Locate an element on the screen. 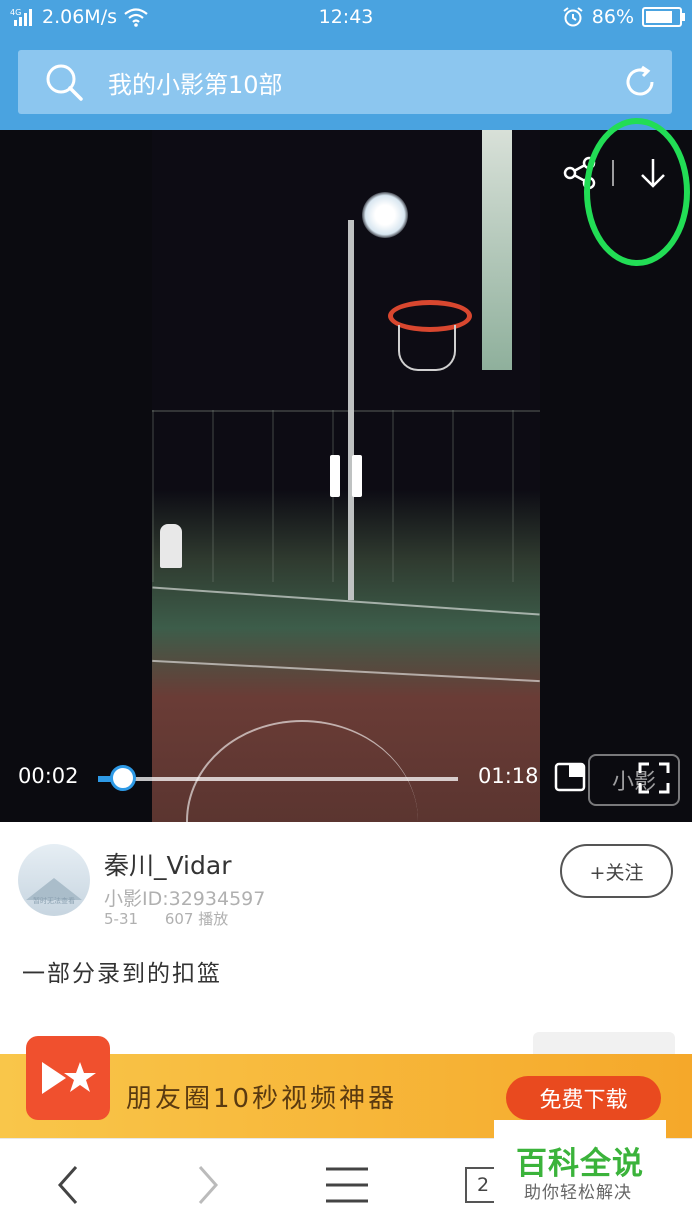 Image resolution: width=692 pixels, height=1231 pixels. app-logo-icon is located at coordinates (68, 1078).